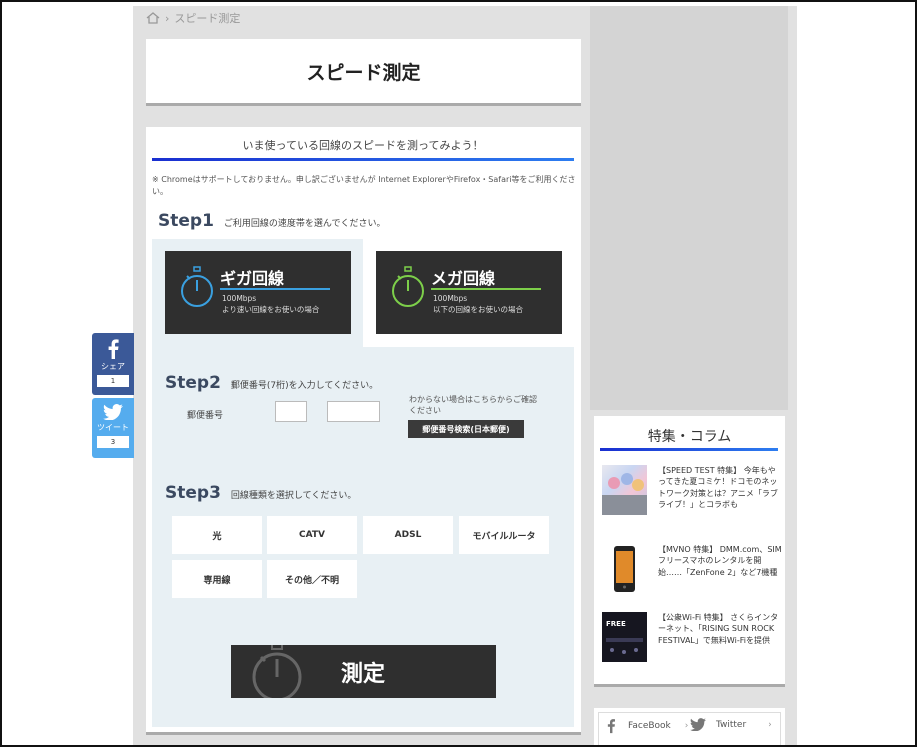  I want to click on measure-label: 測定, so click(363, 674).